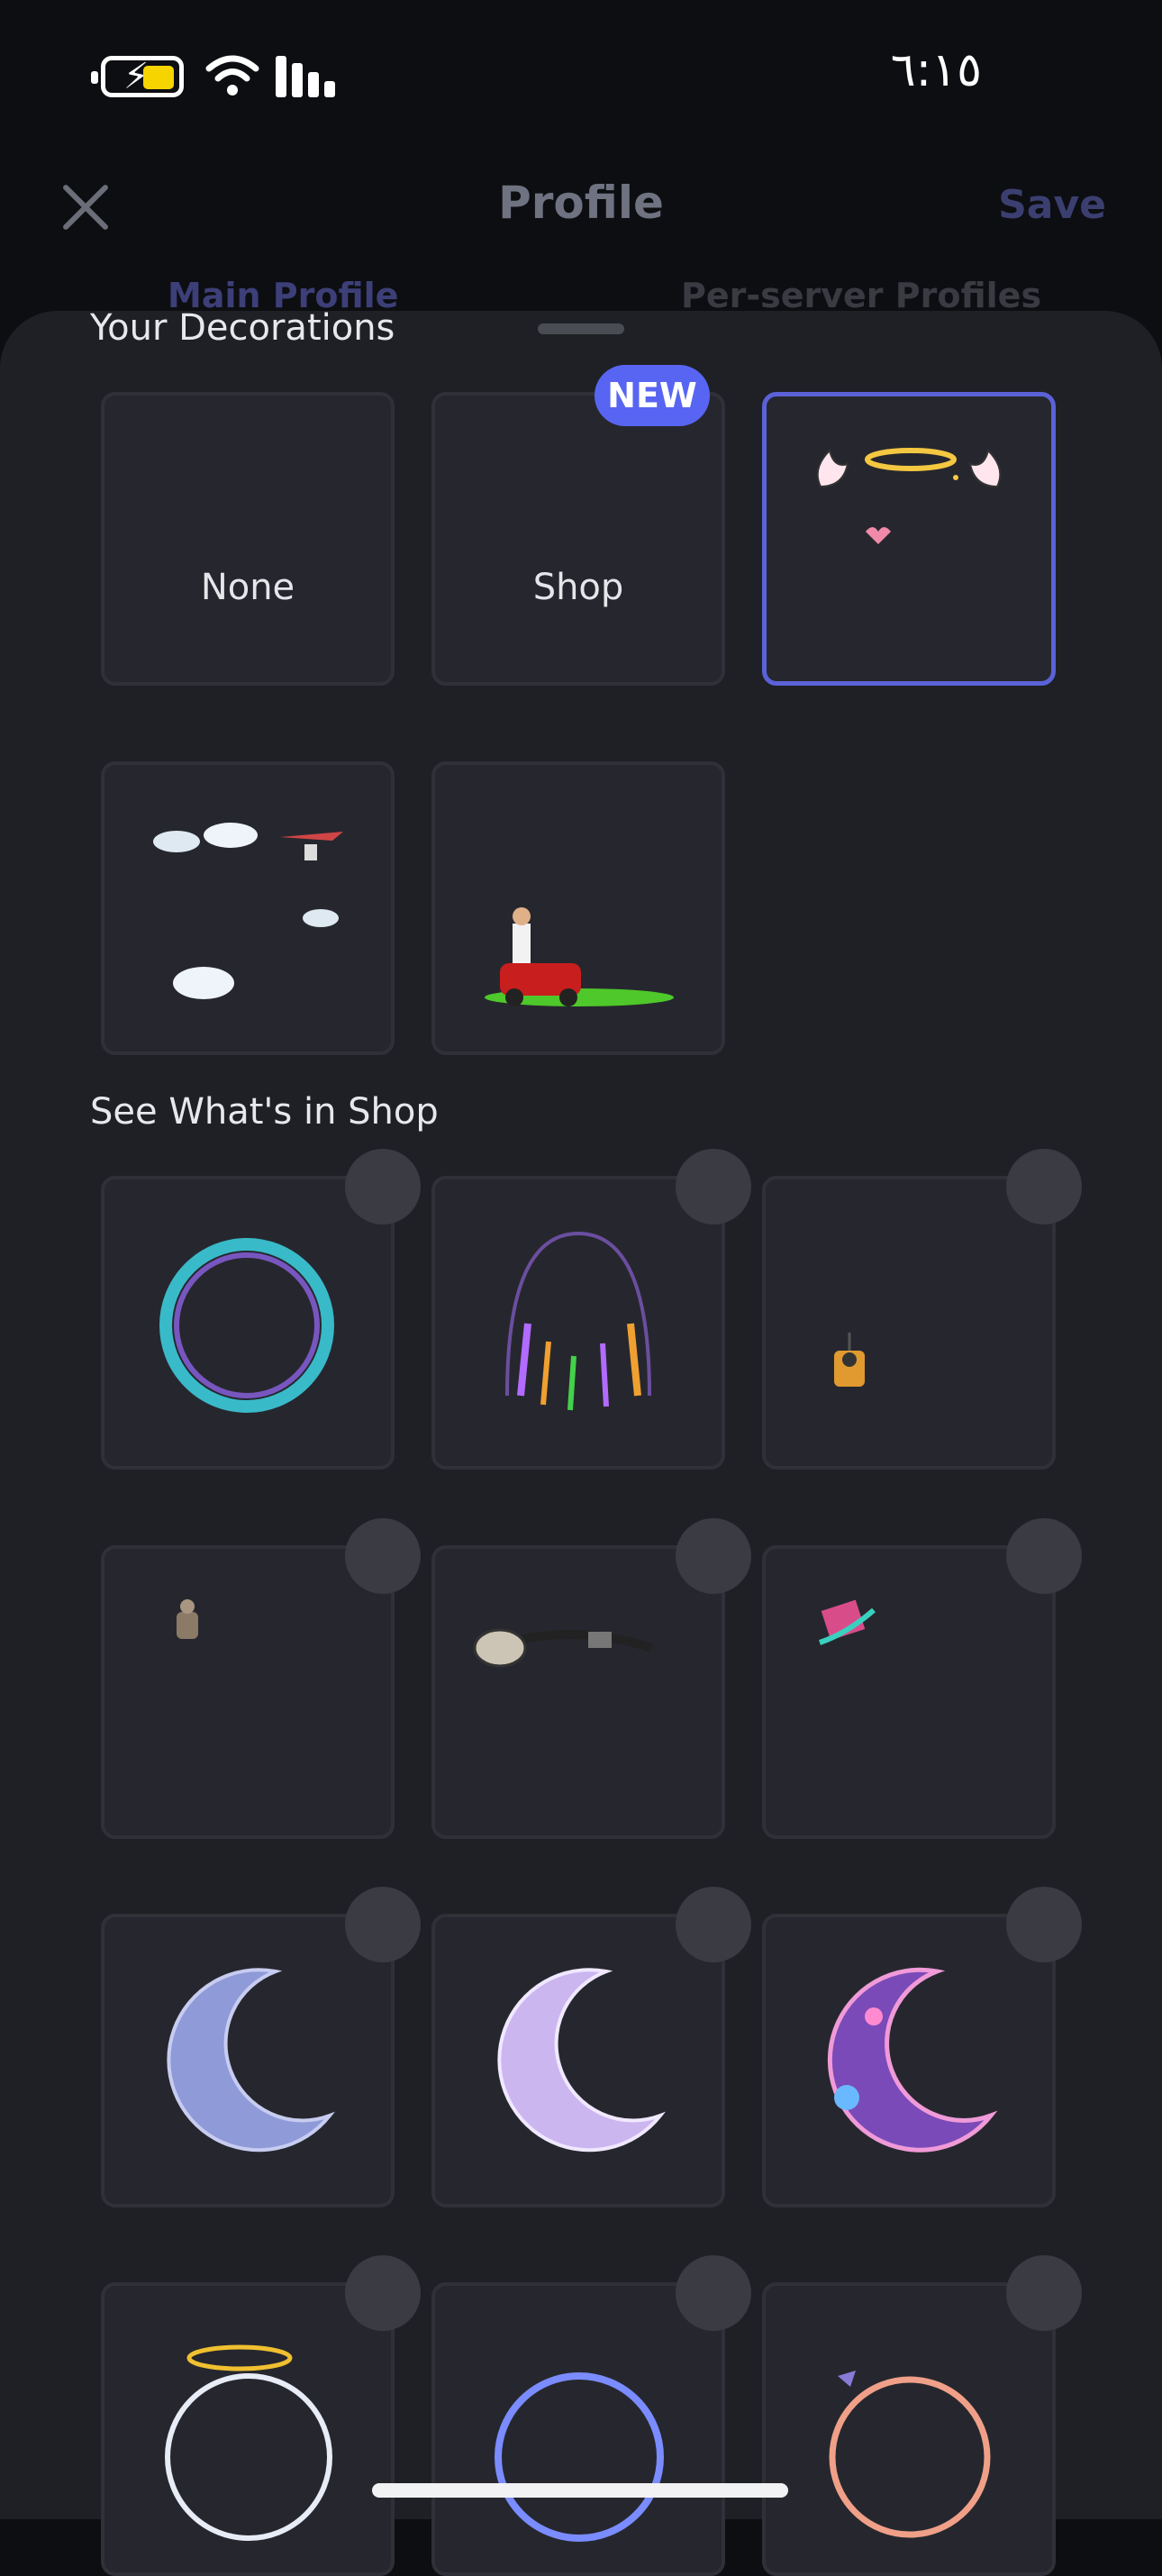  Describe the element at coordinates (578, 587) in the screenshot. I see `decoration-shop-label: Shop` at that location.